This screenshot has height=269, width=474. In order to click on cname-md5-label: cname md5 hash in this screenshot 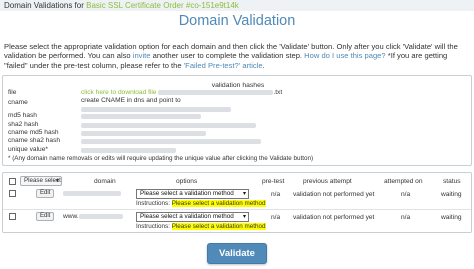, I will do `click(33, 132)`.